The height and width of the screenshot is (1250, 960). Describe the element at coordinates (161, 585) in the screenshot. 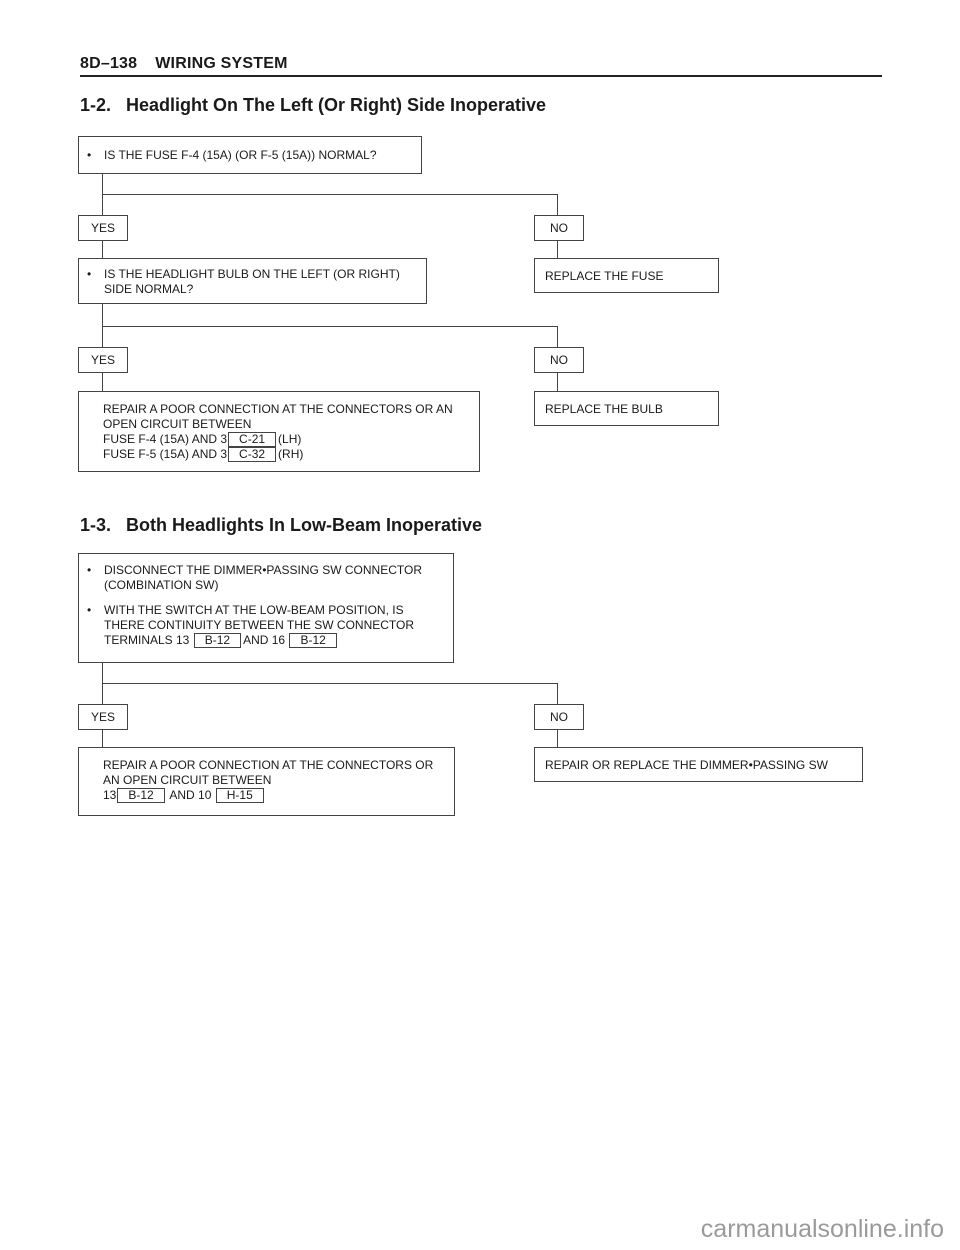

I see `step1-line2: (COMBINATION SW)` at that location.